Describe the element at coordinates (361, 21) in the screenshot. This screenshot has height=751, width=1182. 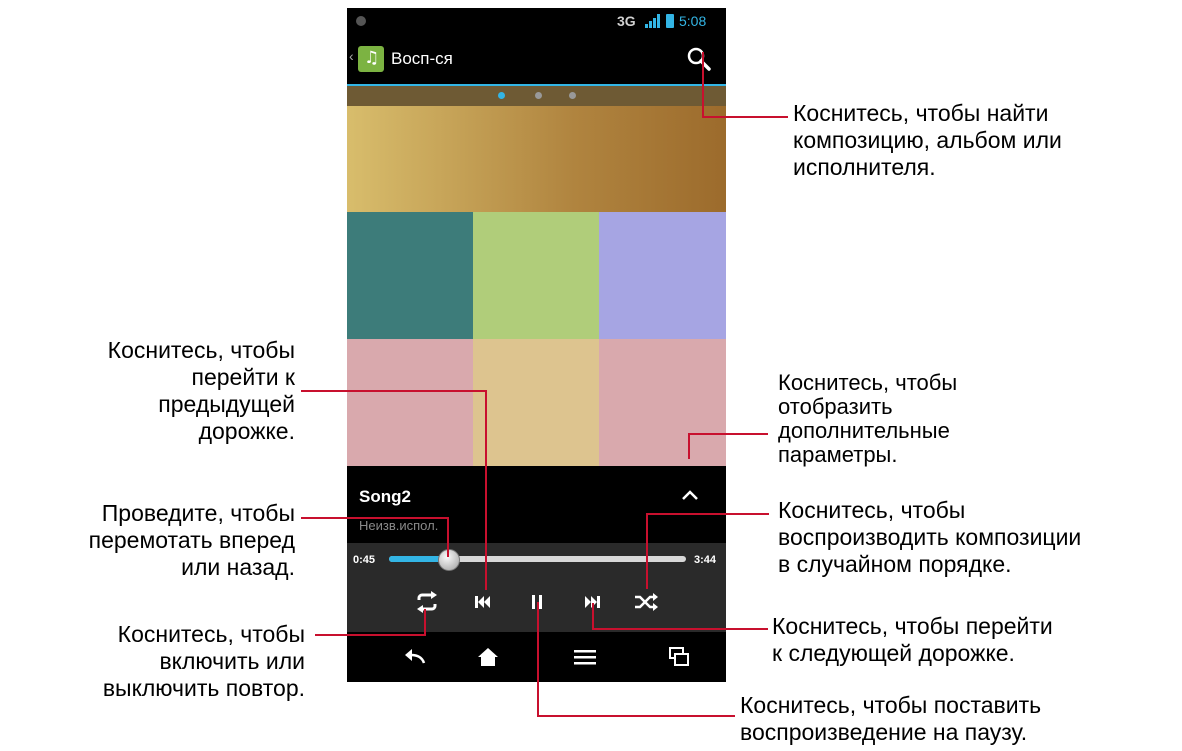
I see `notification-icon` at that location.